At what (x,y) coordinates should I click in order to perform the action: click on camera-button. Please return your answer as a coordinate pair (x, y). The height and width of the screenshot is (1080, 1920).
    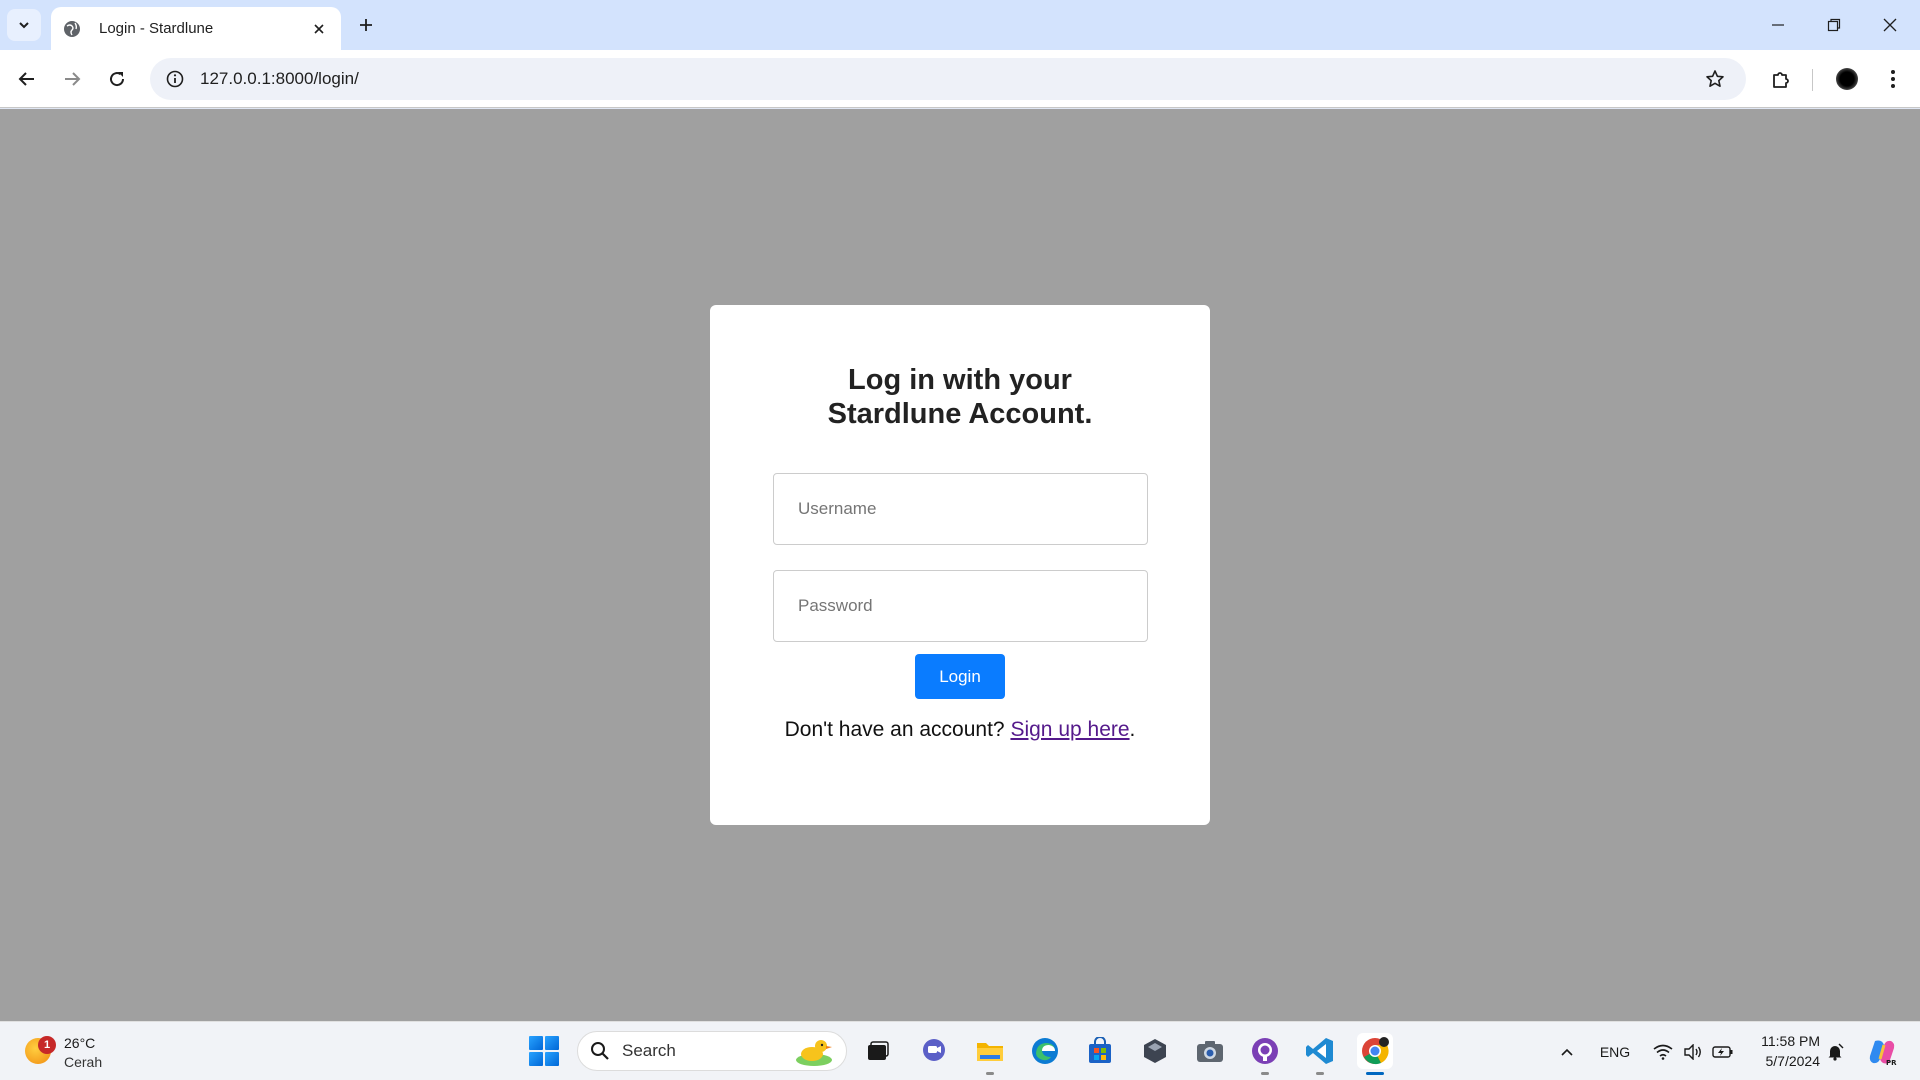
    Looking at the image, I should click on (1210, 1051).